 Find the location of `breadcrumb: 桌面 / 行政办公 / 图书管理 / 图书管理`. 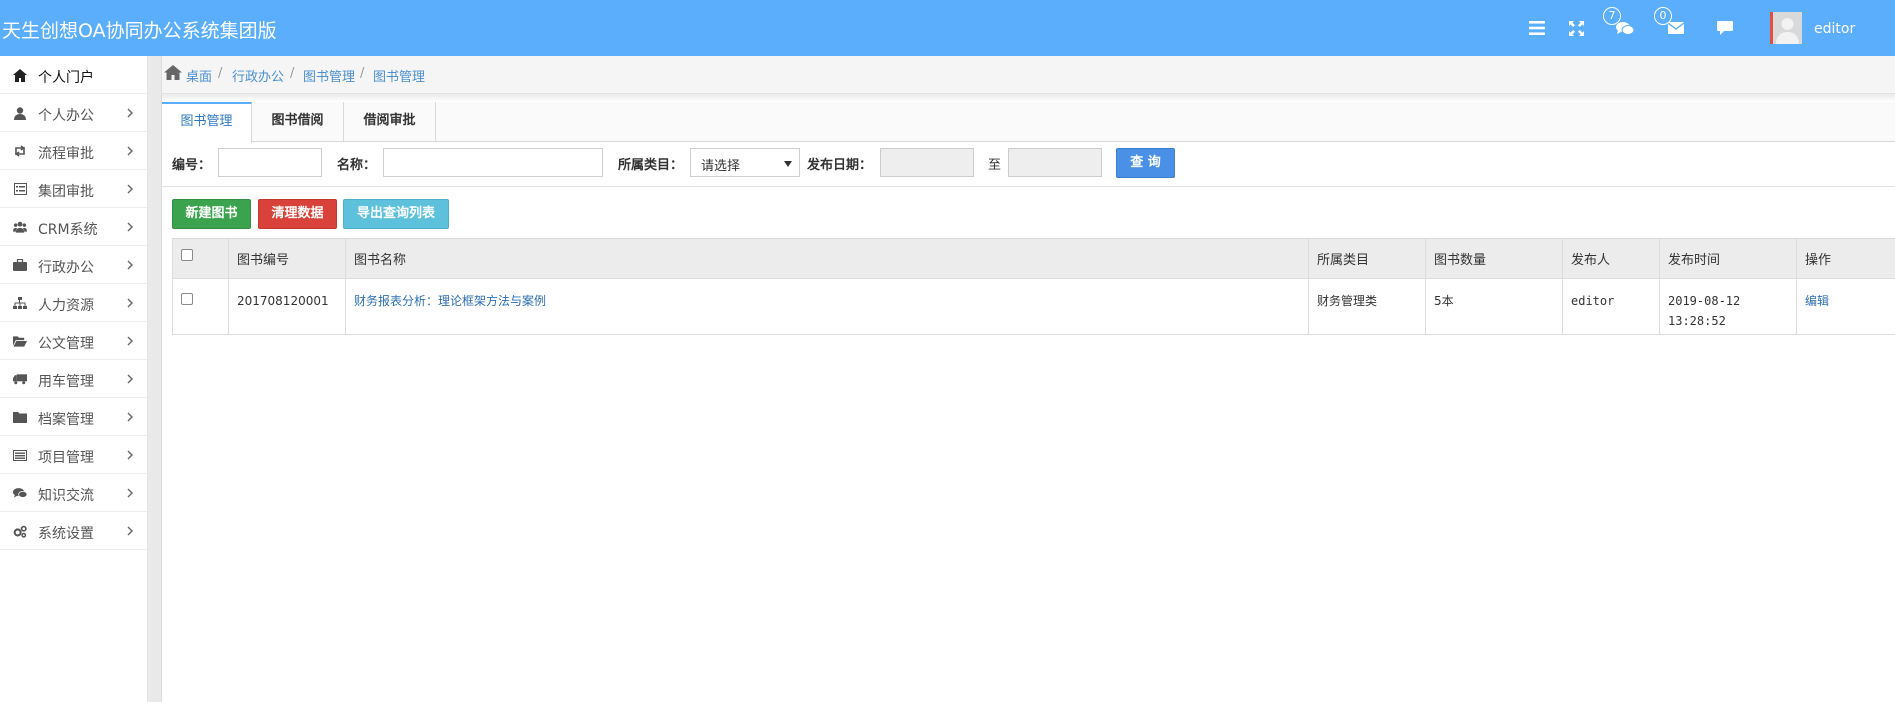

breadcrumb: 桌面 / 行政办公 / 图书管理 / 图书管理 is located at coordinates (1028, 75).